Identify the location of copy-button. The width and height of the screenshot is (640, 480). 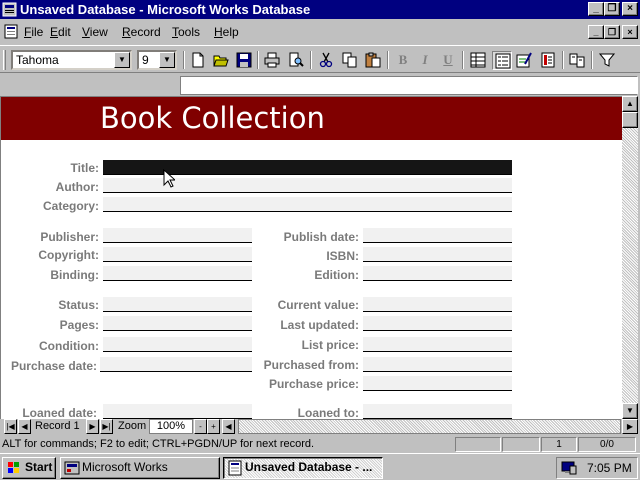
(350, 60).